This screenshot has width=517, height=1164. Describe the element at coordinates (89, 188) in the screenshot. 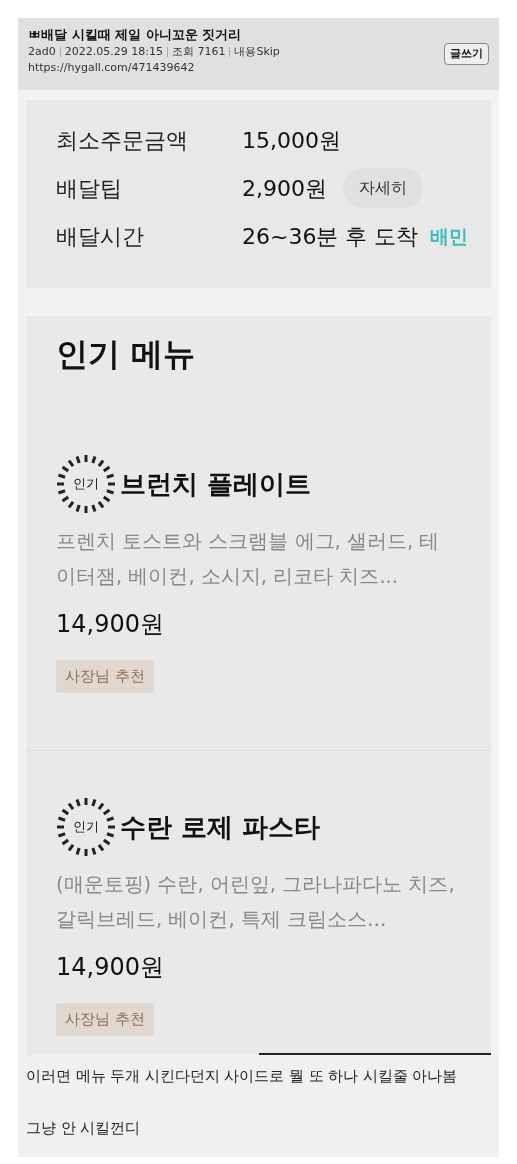

I see `info-label: 배달팁` at that location.